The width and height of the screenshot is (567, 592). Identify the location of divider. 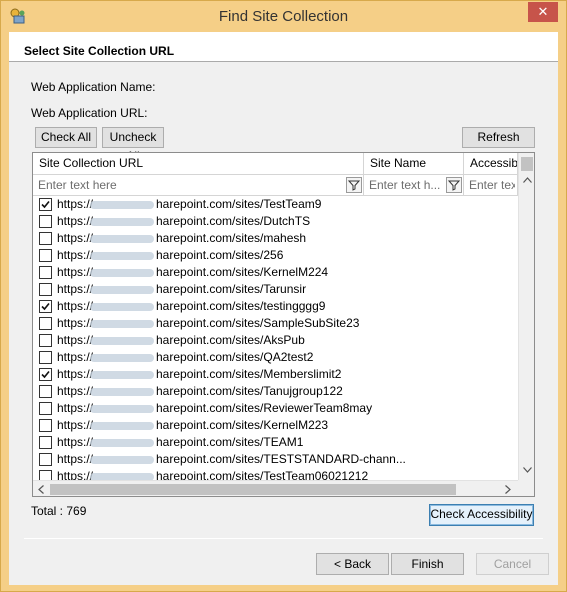
(283, 538).